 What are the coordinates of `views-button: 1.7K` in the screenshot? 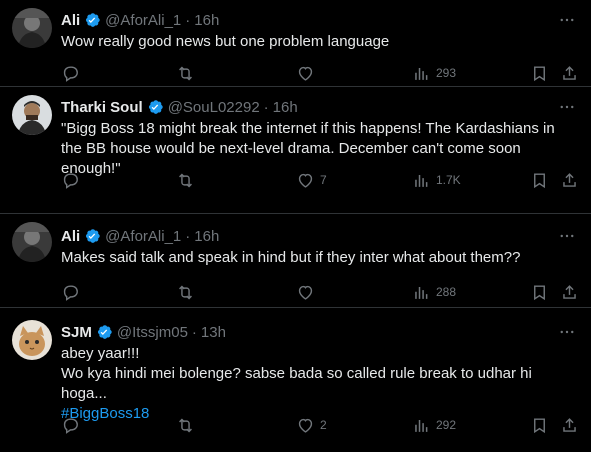 It's located at (436, 180).